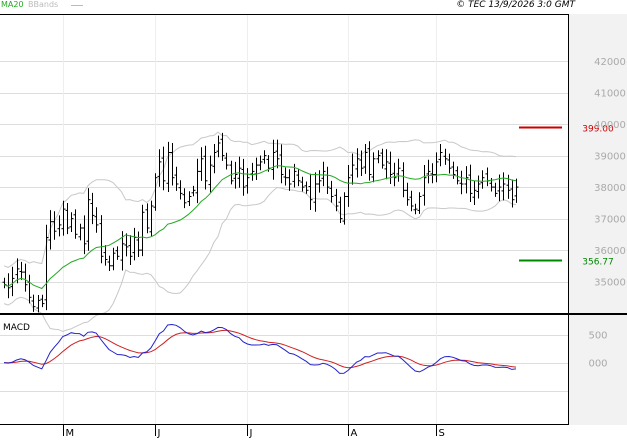  I want to click on price-tick-label: 42000, so click(610, 62).